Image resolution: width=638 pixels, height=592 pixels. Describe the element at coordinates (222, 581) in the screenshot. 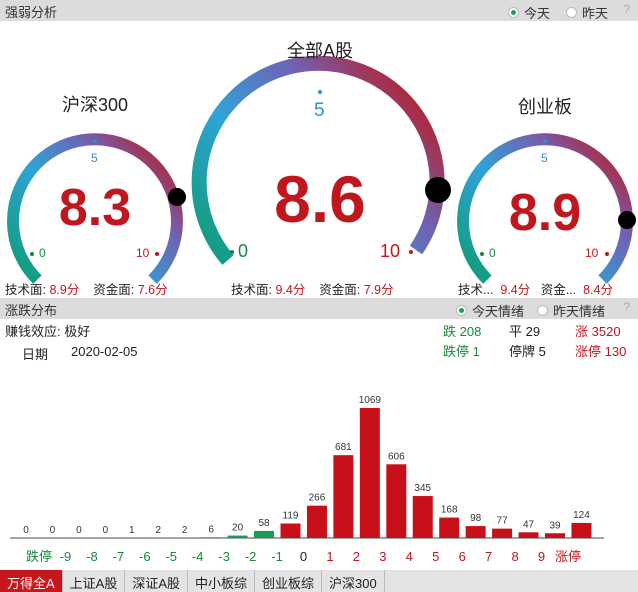

I see `tab-3: 中小板综` at that location.